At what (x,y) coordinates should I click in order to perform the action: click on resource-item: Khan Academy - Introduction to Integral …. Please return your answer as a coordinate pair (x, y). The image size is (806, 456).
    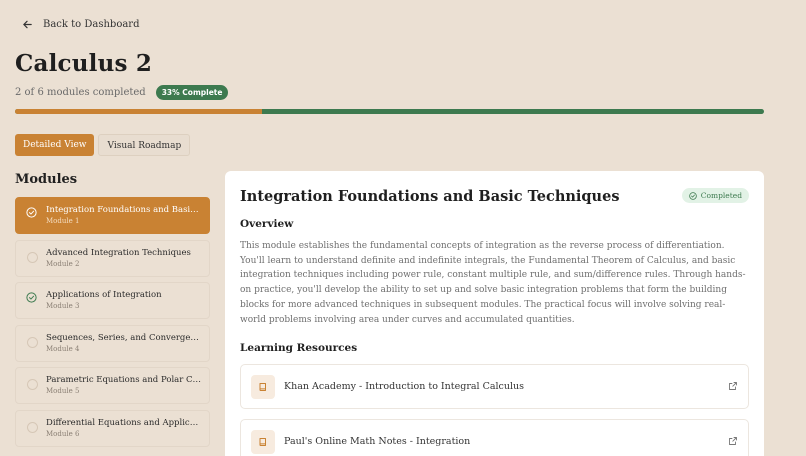
    Looking at the image, I should click on (494, 387).